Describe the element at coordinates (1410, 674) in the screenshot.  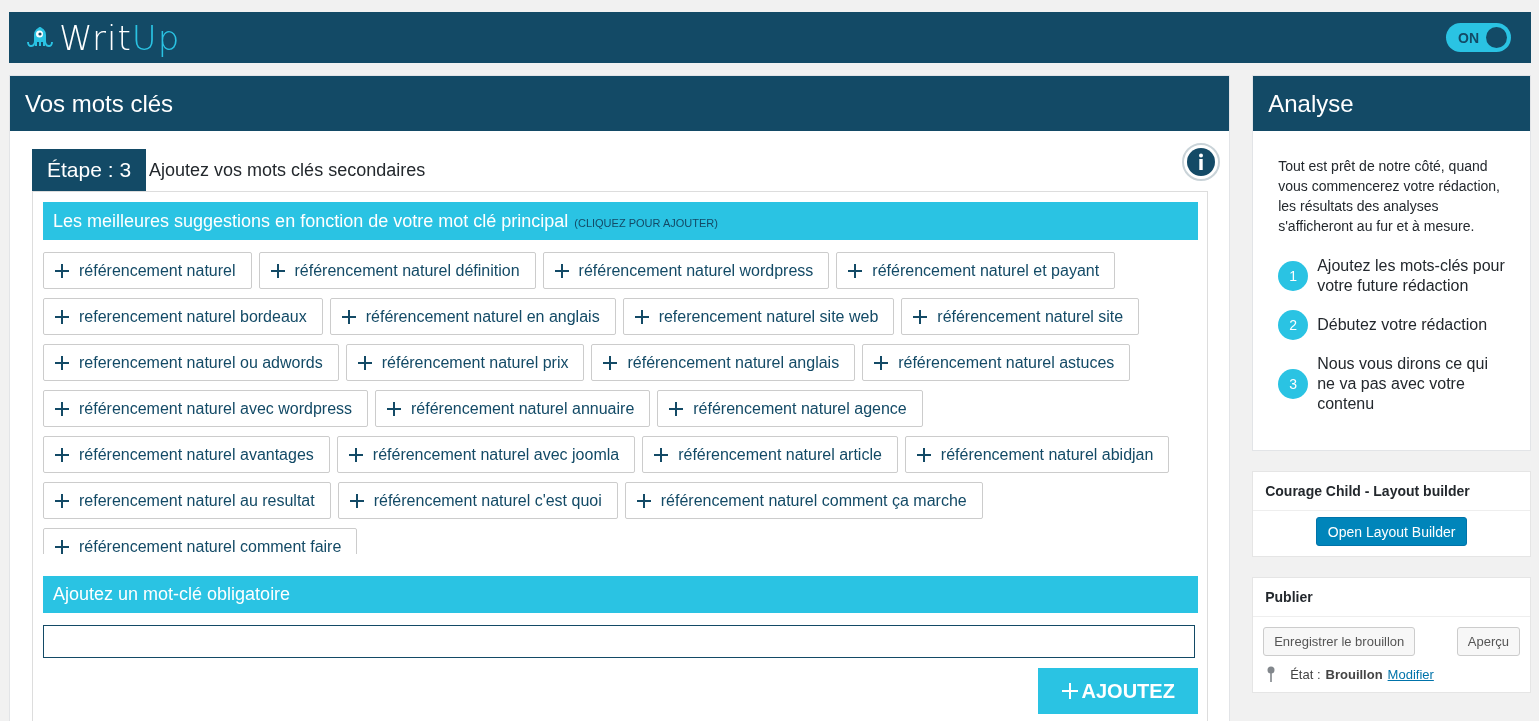
I see `edit-status-link: Modifier` at that location.